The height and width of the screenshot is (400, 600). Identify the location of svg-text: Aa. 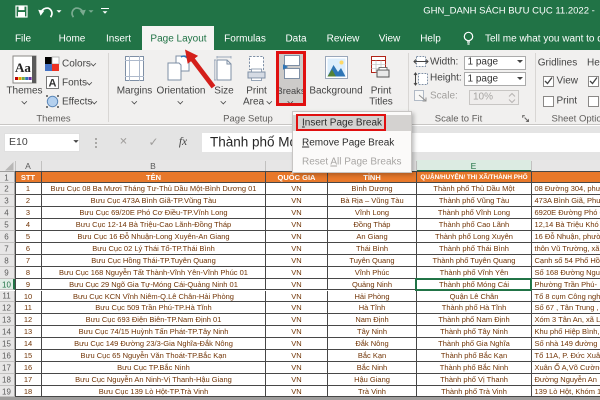
(23, 67).